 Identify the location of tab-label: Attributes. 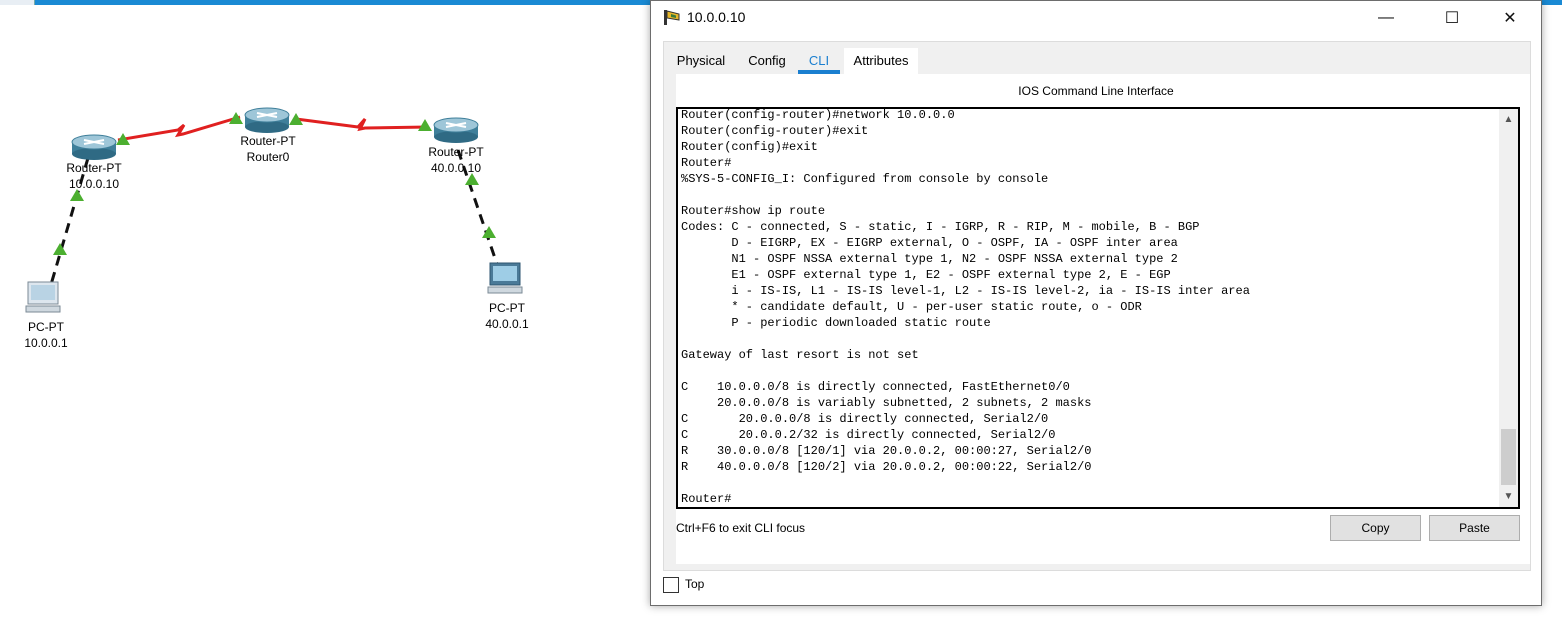
(881, 60).